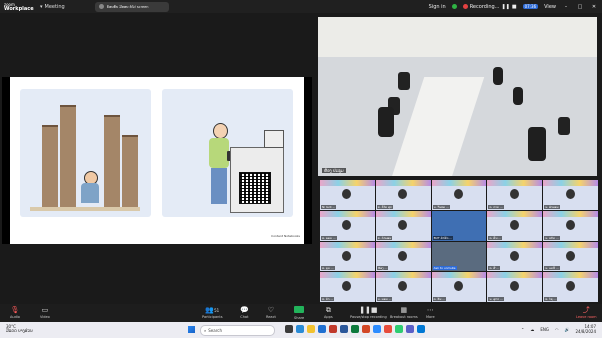 This screenshot has height=338, width=602. Describe the element at coordinates (505, 7) in the screenshot. I see `pause-icon: ❚❚` at that location.